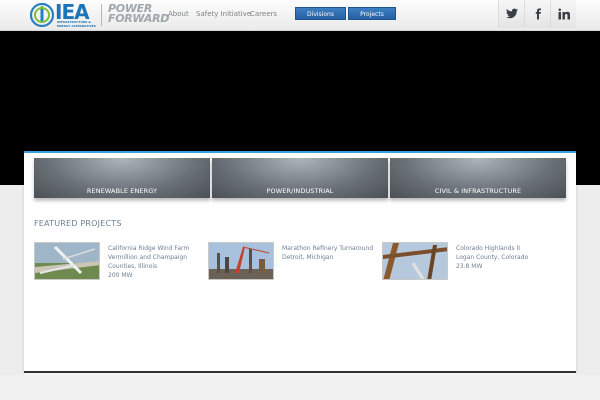 This screenshot has width=600, height=400. I want to click on iea-logo: IEA INFRASTRUCTURE & ENERGY ALTERNATIVES, so click(63, 14).